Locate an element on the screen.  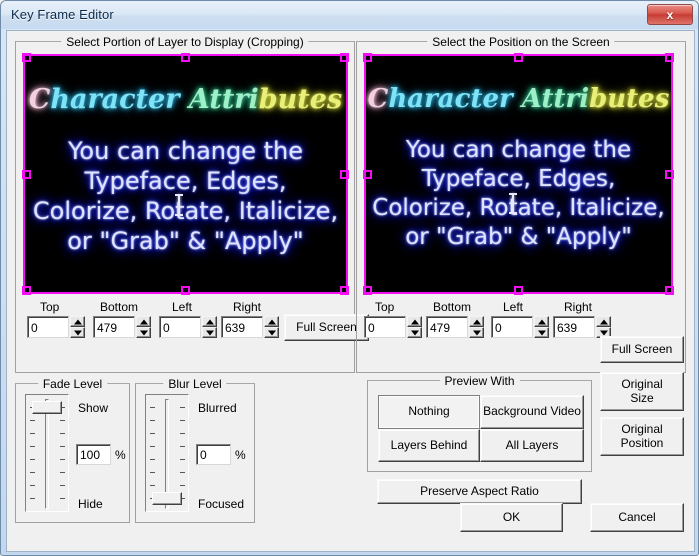
position-handle-bottom-left is located at coordinates (367, 290).